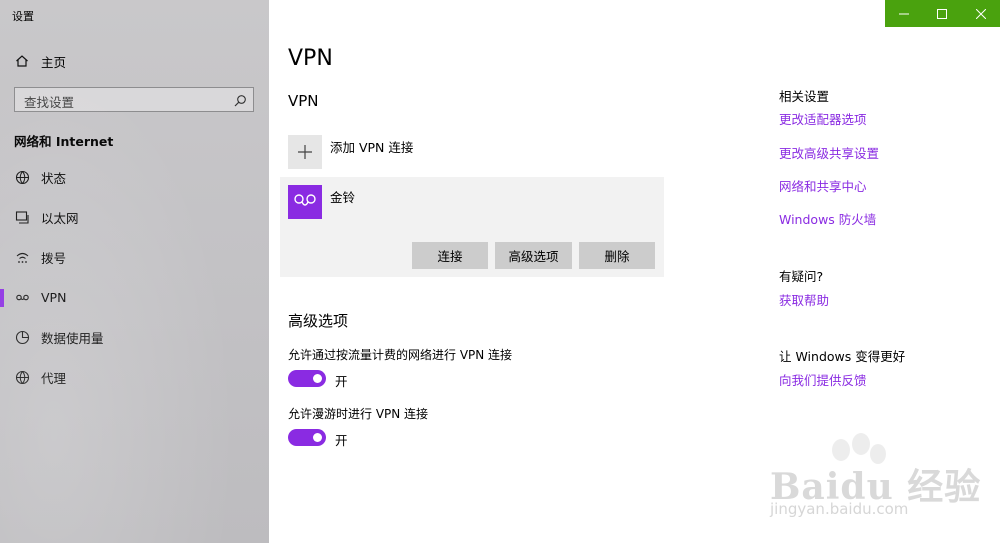 The image size is (1000, 543). I want to click on link-adapter-options: 更改适配器选项, so click(823, 118).